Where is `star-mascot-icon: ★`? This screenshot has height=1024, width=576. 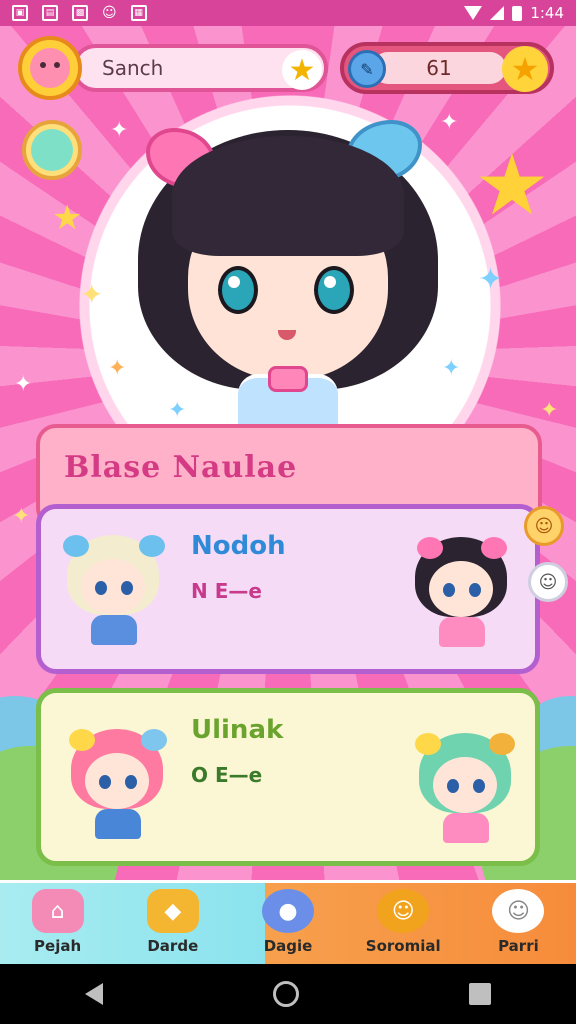
star-mascot-icon: ★ is located at coordinates (512, 185).